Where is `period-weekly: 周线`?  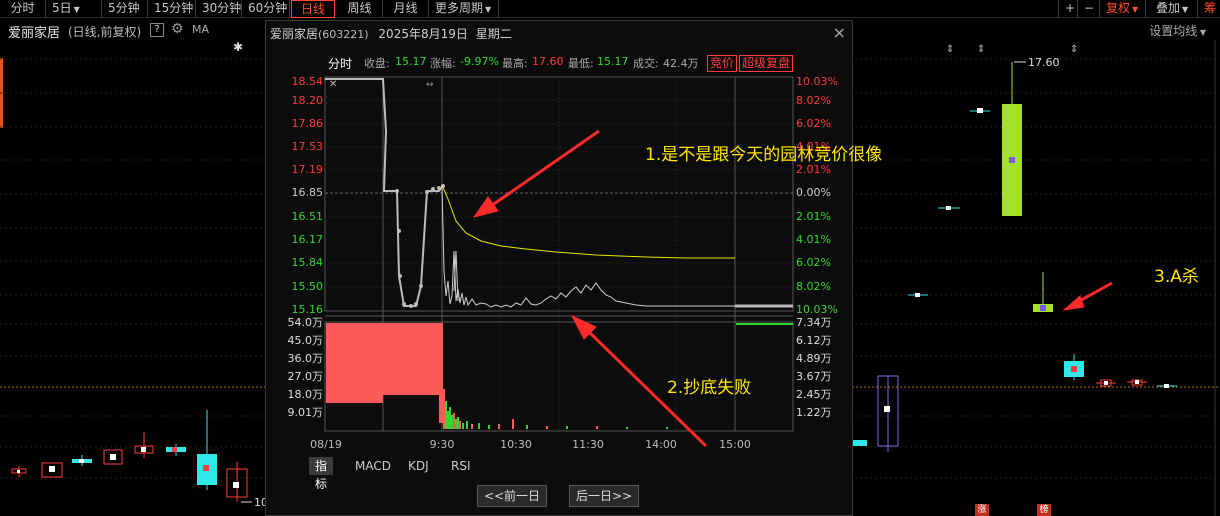 period-weekly: 周线 is located at coordinates (360, 9).